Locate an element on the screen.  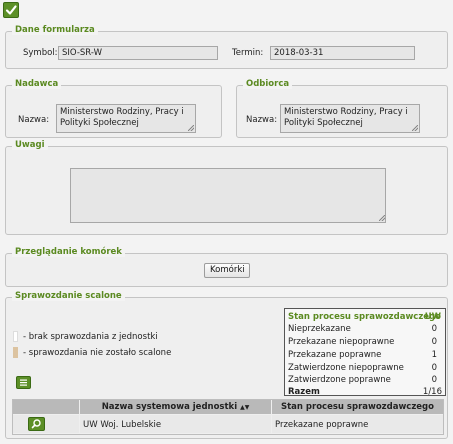
legend-swatch-missing is located at coordinates (15, 336).